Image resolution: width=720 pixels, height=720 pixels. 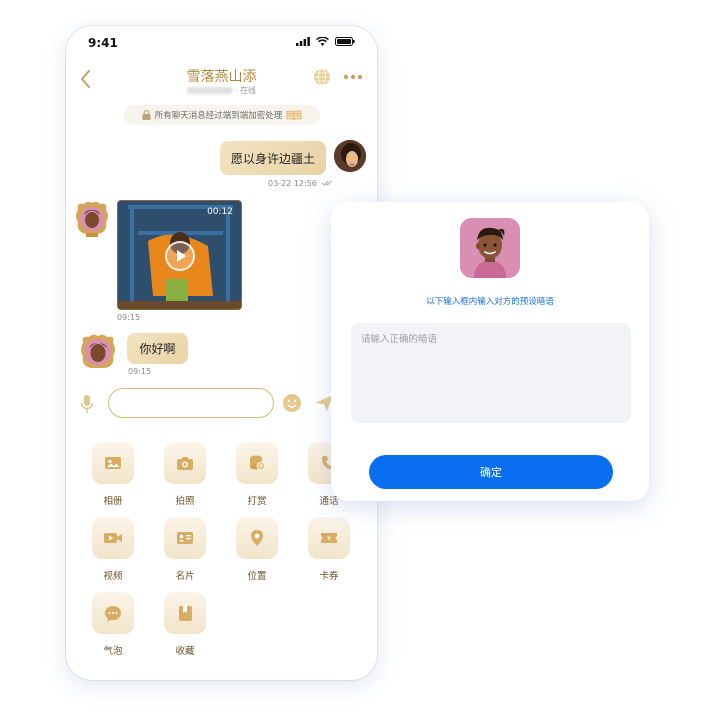 What do you see at coordinates (185, 576) in the screenshot?
I see `tool-card-label: 名片` at bounding box center [185, 576].